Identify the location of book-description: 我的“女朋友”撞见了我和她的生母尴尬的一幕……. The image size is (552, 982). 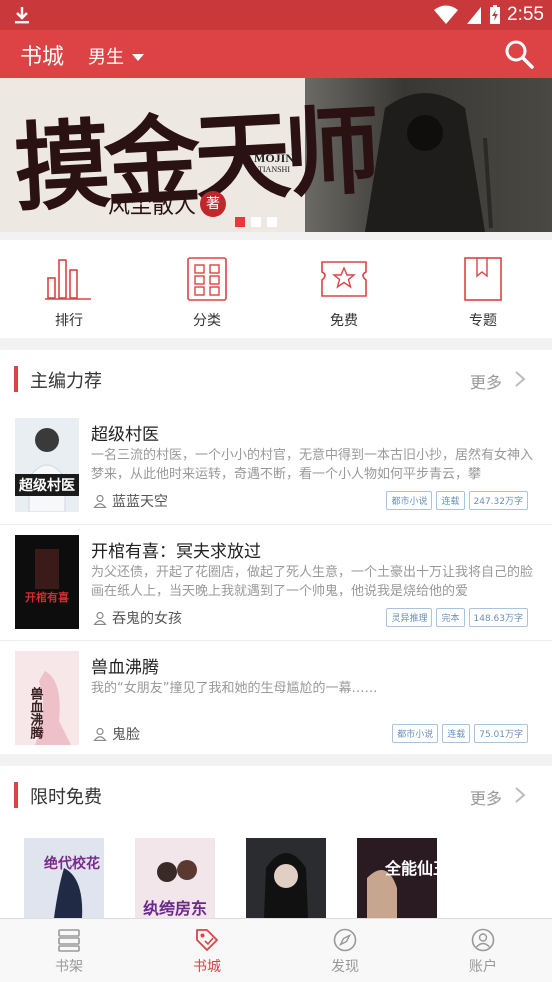
(234, 688).